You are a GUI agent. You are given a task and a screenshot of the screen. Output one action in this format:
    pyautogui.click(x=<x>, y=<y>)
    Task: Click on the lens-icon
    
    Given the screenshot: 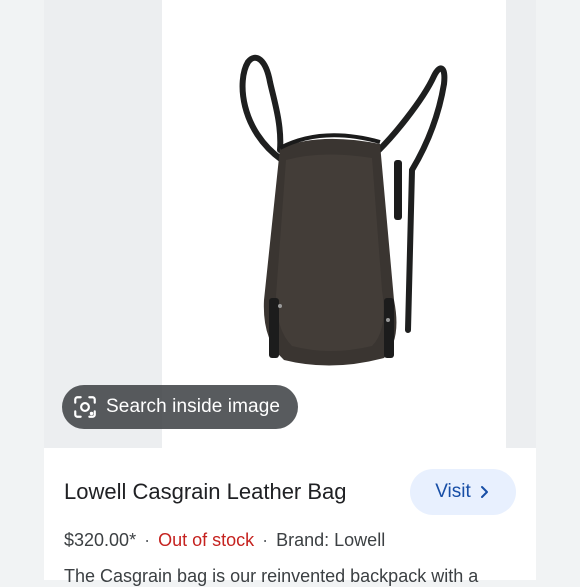 What is the action you would take?
    pyautogui.click(x=85, y=407)
    